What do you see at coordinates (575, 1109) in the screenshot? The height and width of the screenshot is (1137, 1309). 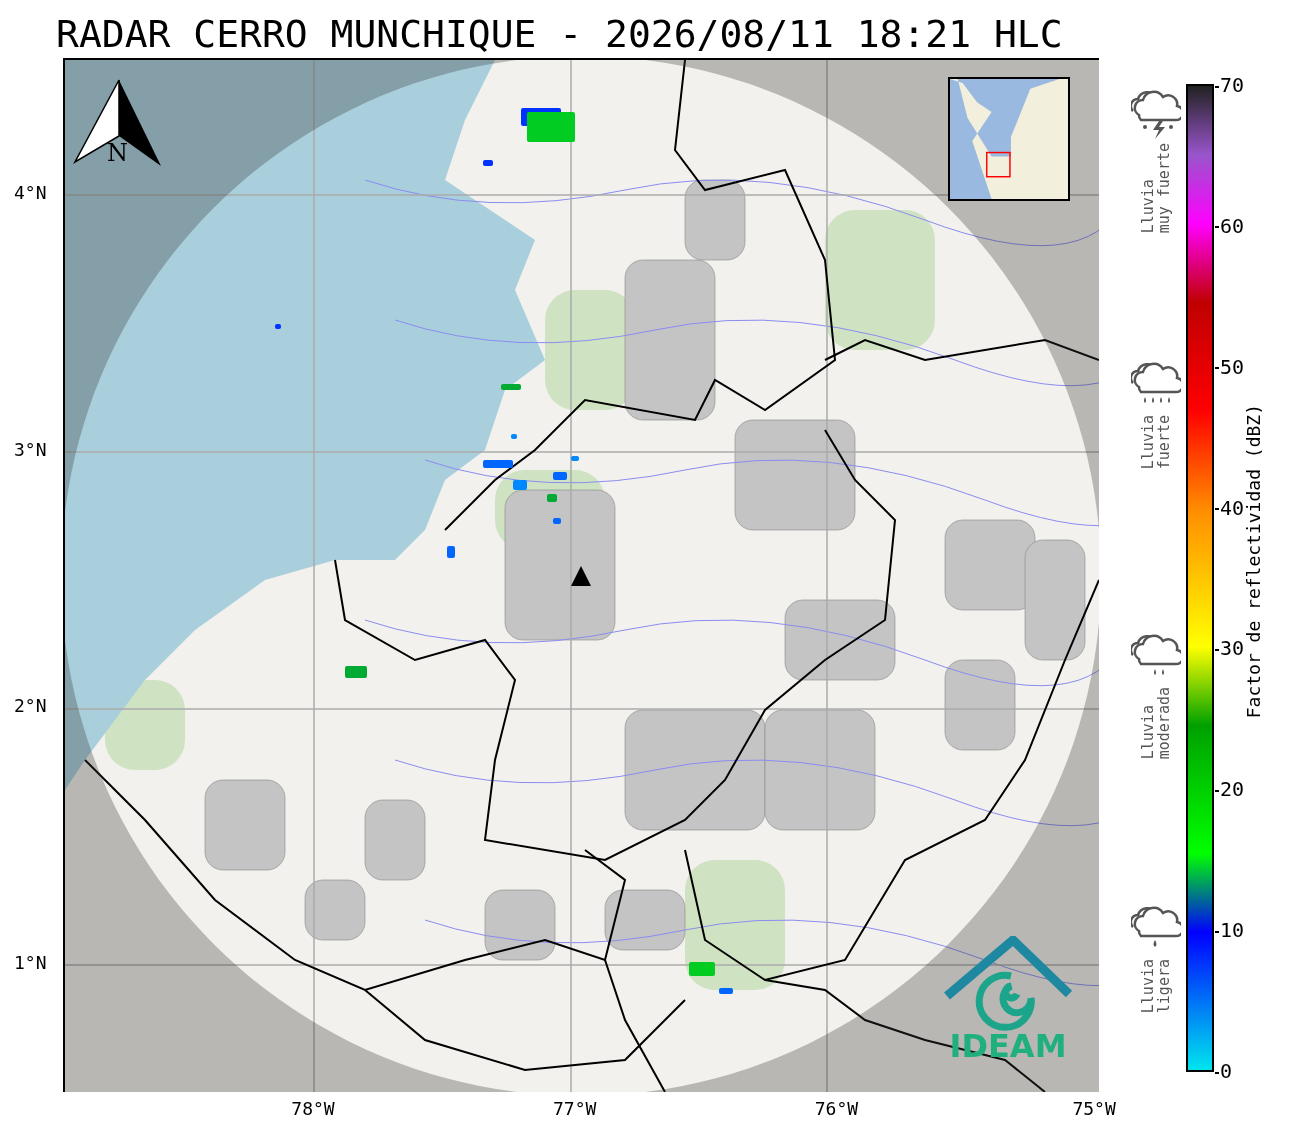 I see `longitude-tick-label: 77°W` at bounding box center [575, 1109].